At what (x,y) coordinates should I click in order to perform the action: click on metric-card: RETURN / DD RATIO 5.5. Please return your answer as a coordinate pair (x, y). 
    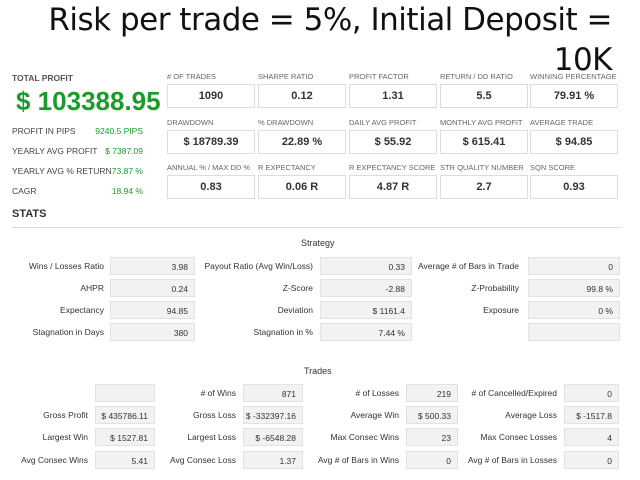
    Looking at the image, I should click on (484, 90).